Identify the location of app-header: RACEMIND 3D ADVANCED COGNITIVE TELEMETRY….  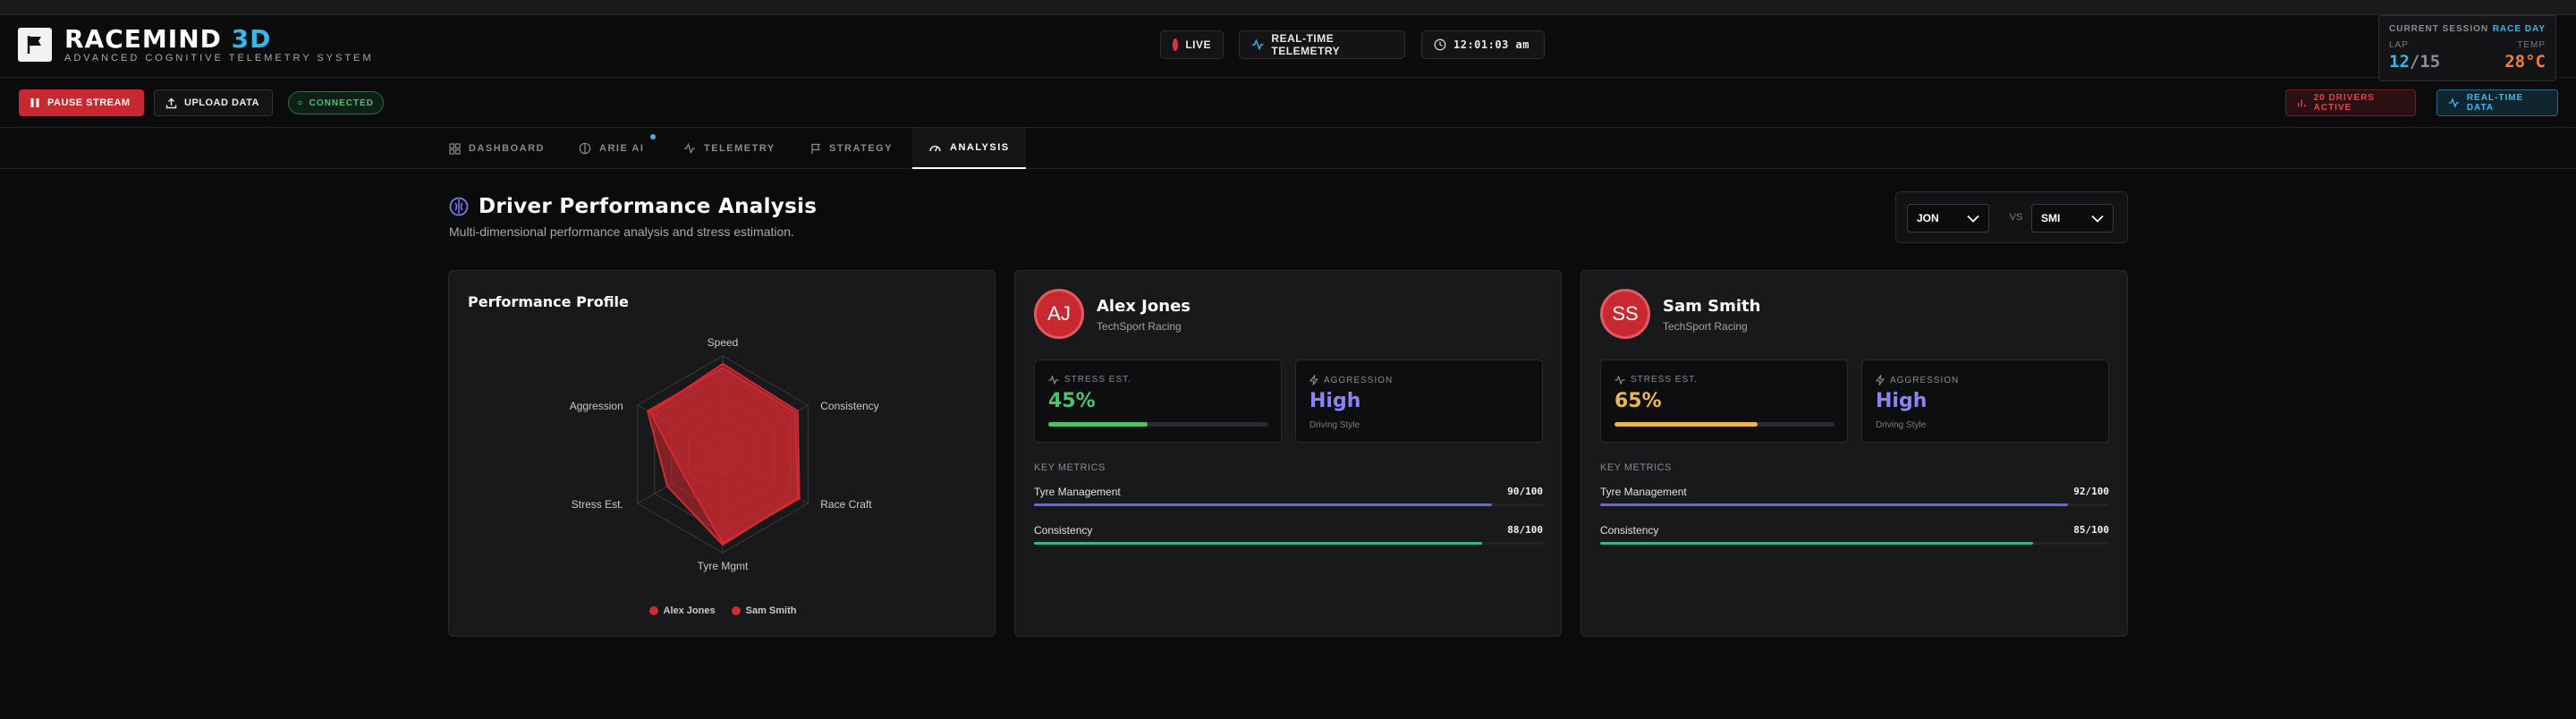
(1288, 48).